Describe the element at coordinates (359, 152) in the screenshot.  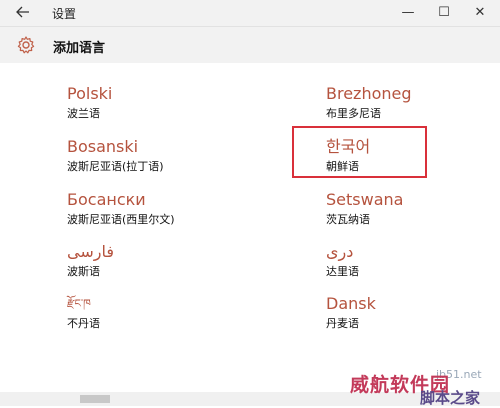
I see `selection-highlight-box` at that location.